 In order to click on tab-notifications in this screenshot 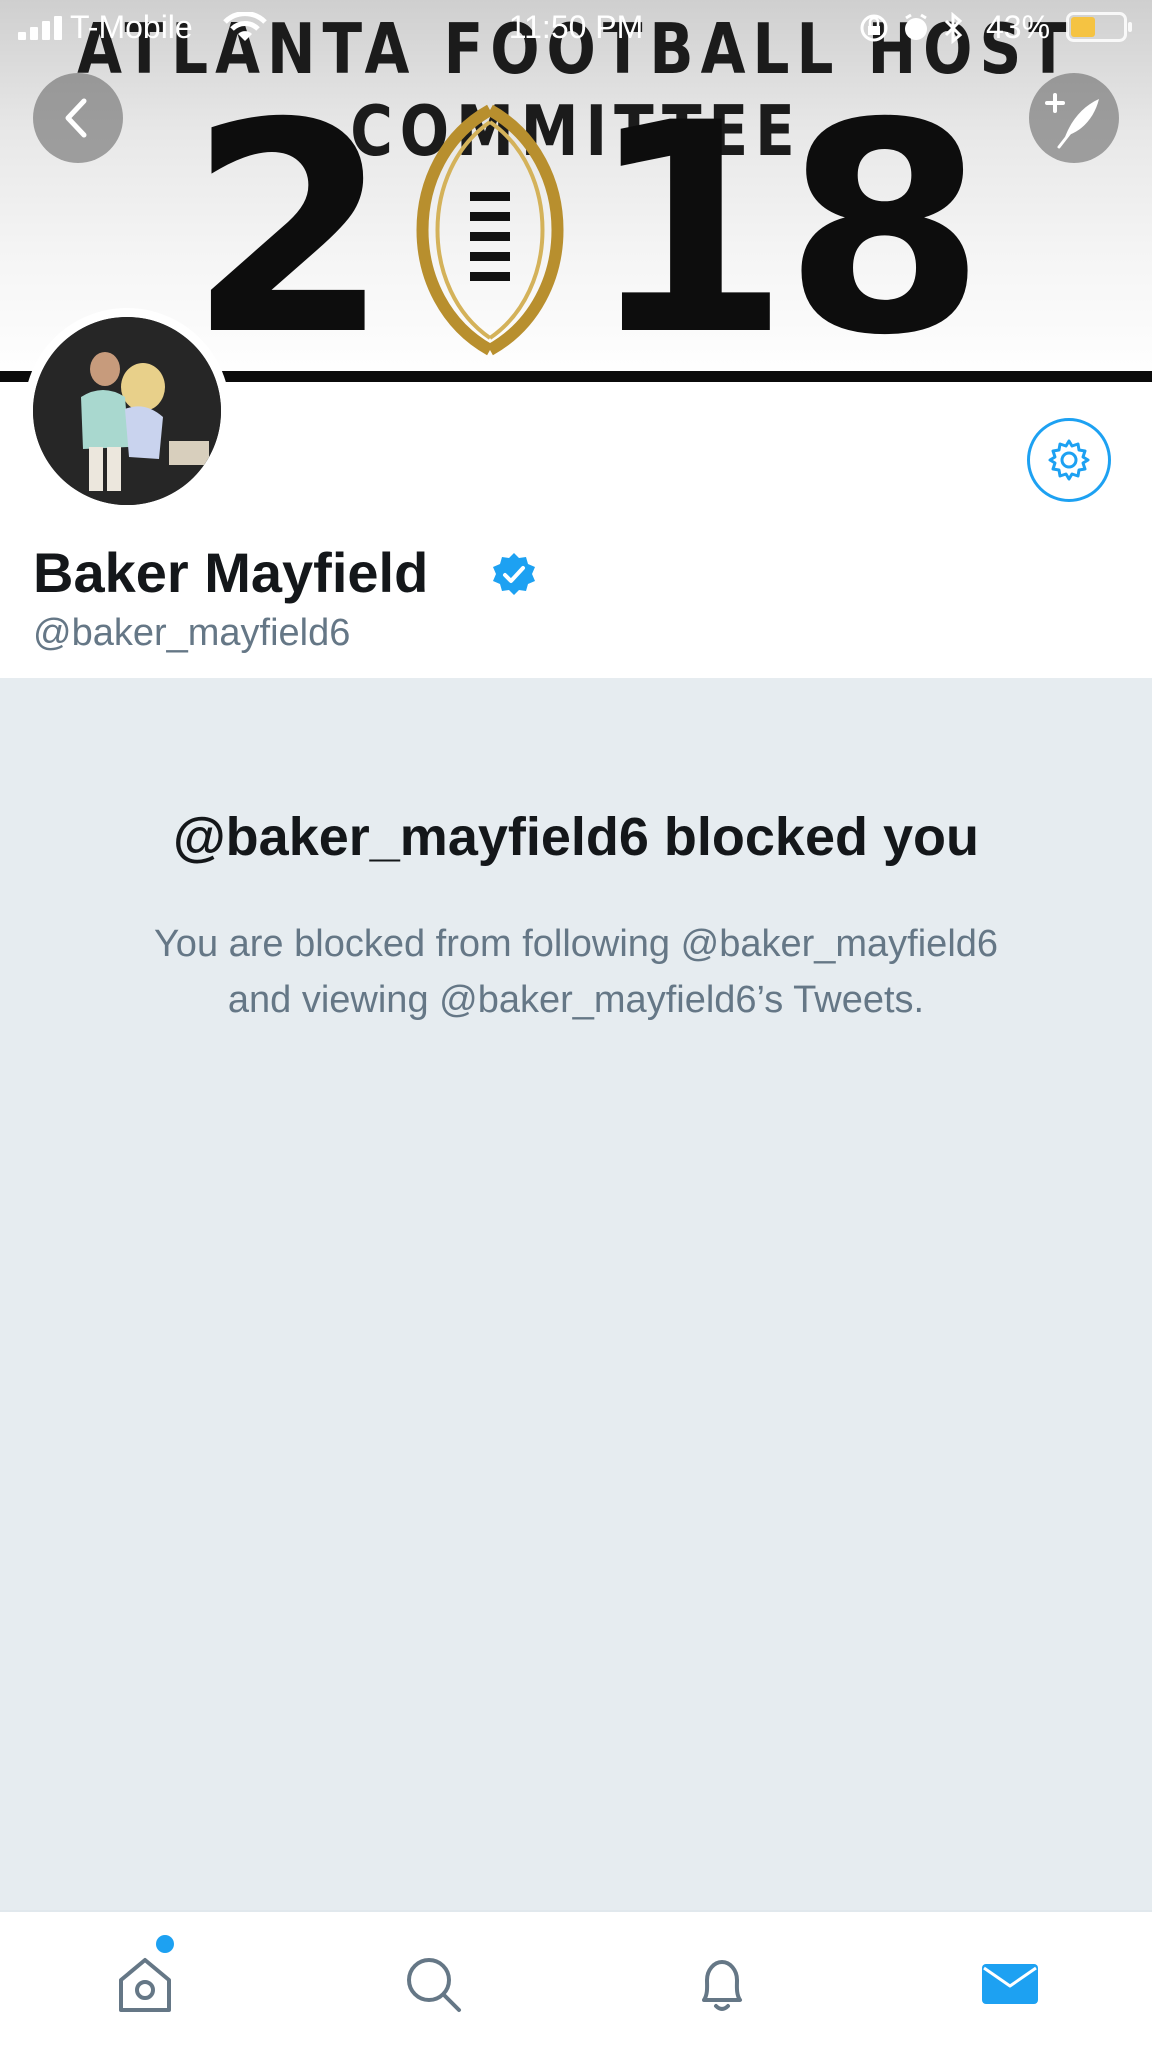, I will do `click(722, 1984)`.